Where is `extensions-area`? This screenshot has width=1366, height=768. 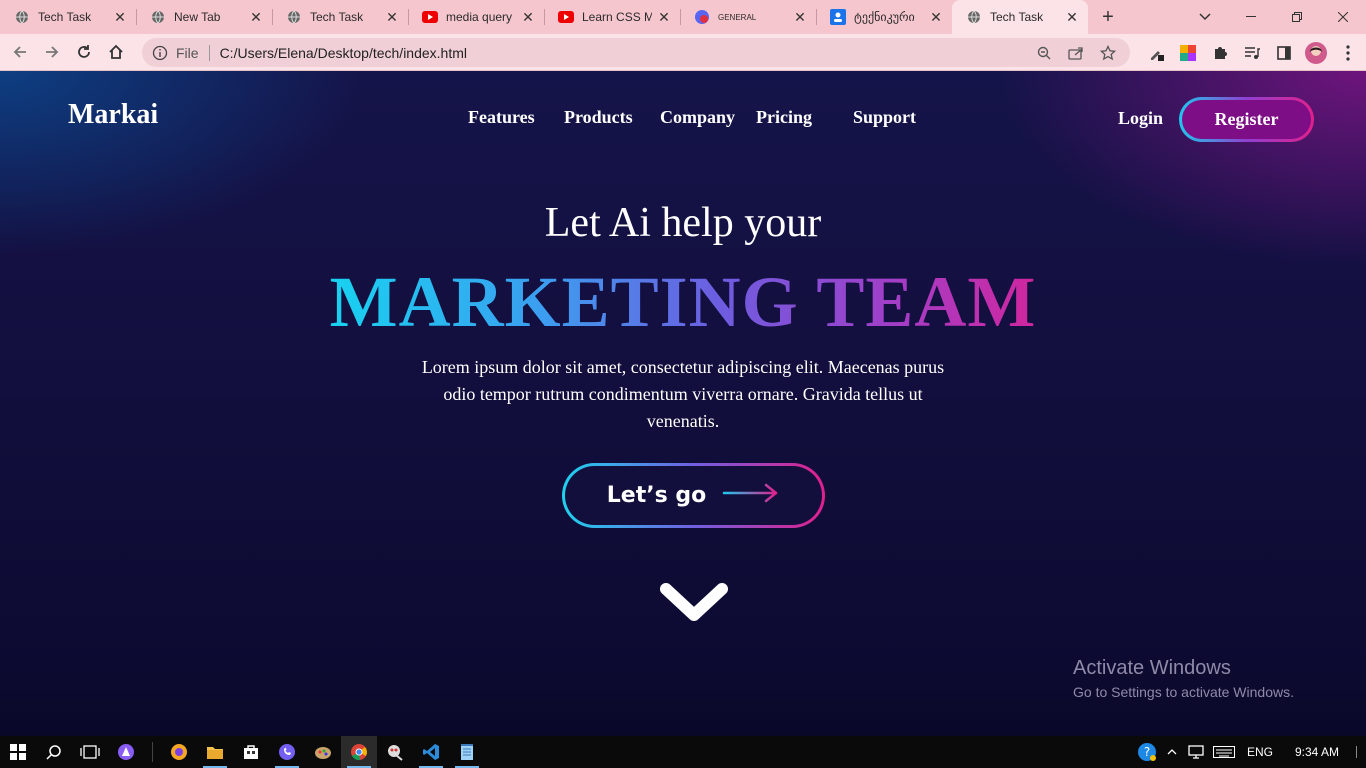 extensions-area is located at coordinates (1252, 52).